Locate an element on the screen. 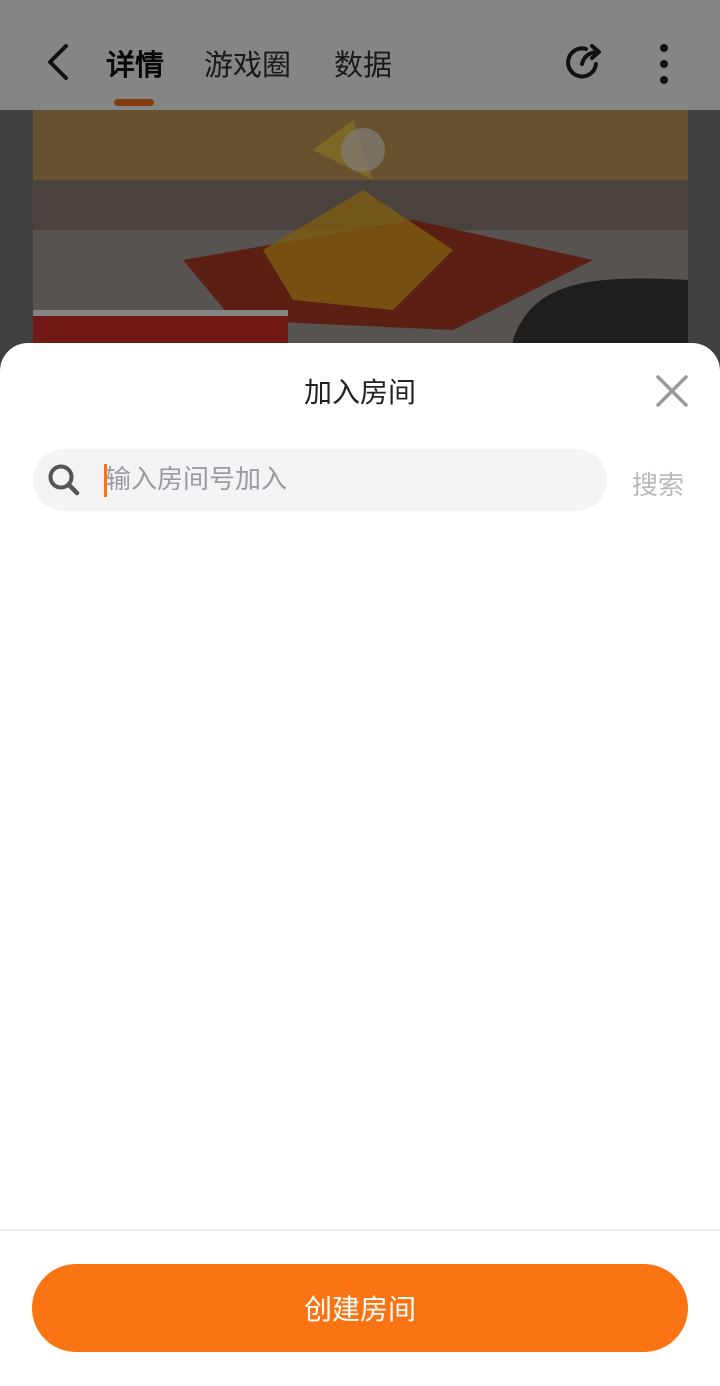 The image size is (720, 1386). search-button: 搜索 is located at coordinates (658, 483).